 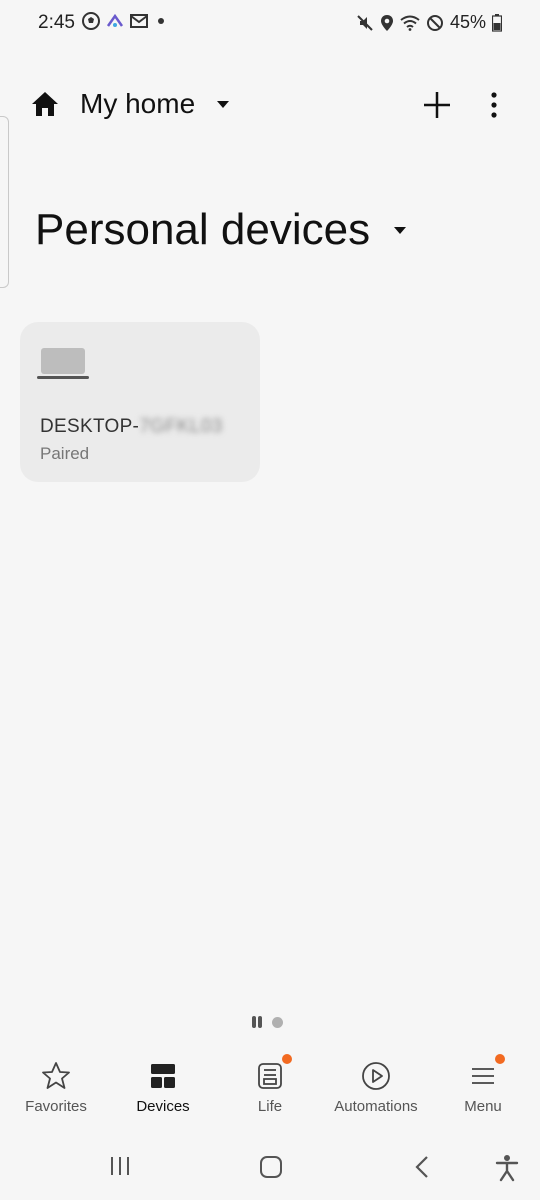 What do you see at coordinates (376, 1076) in the screenshot?
I see `play-circle-icon` at bounding box center [376, 1076].